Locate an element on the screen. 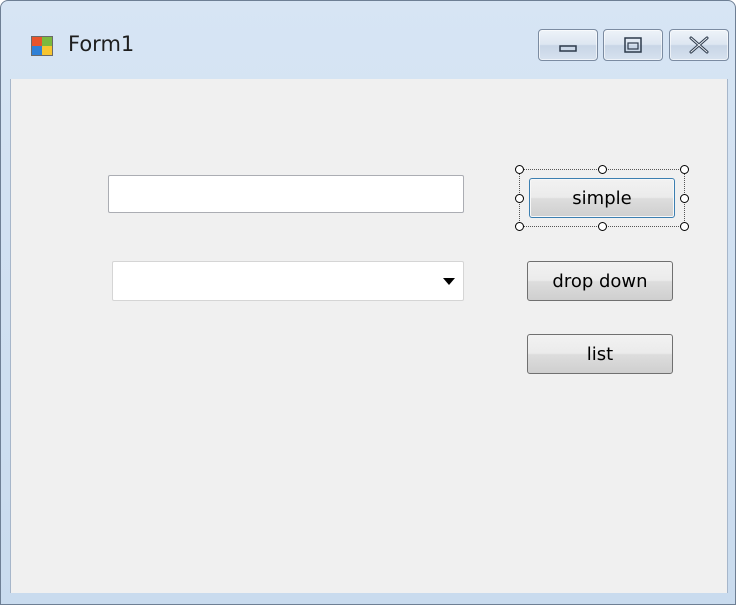  resize-handle-top is located at coordinates (602, 169).